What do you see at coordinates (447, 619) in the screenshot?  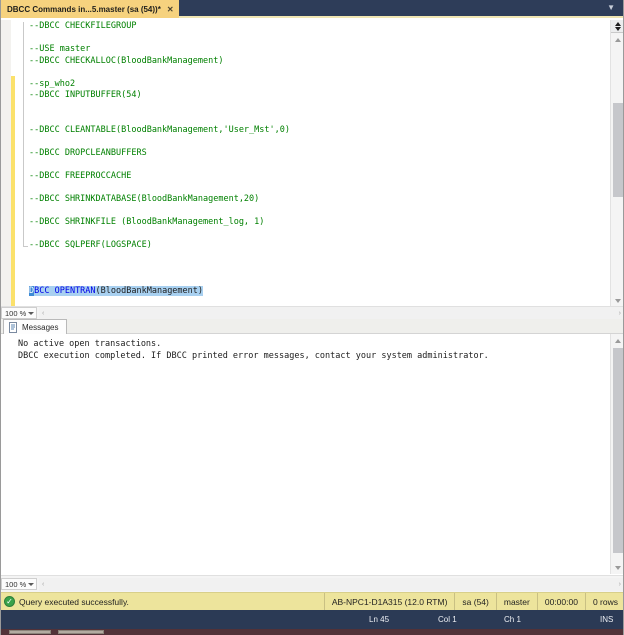 I see `column-indicator: Col 1` at bounding box center [447, 619].